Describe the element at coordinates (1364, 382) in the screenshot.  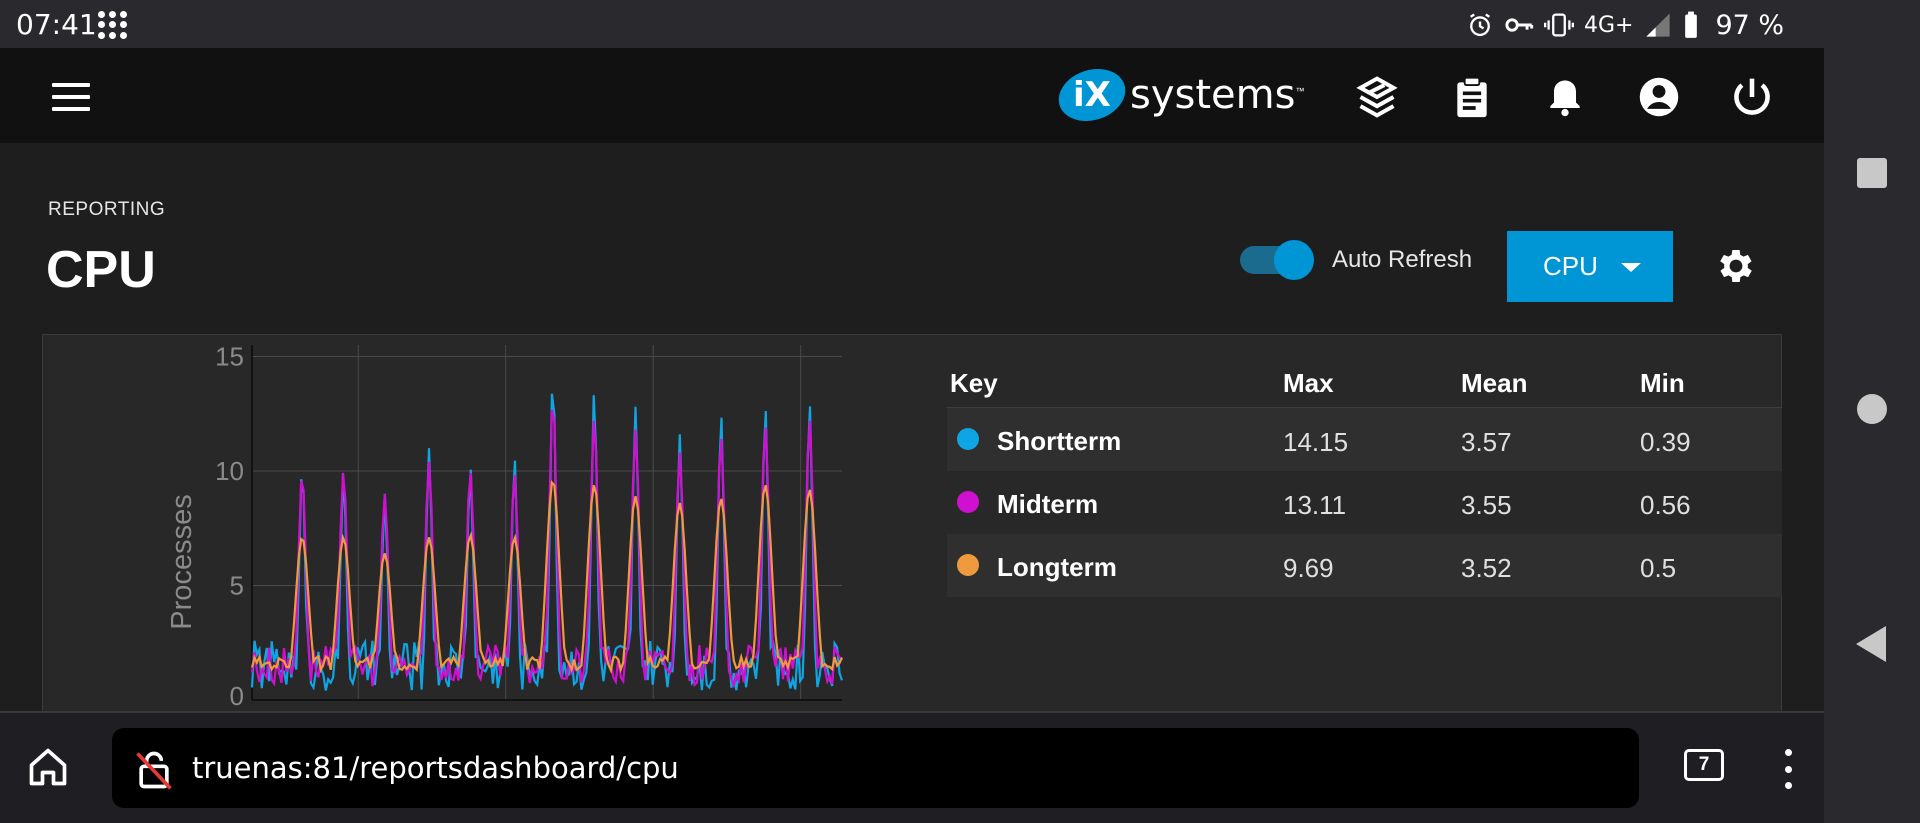
I see `legend-header: Key Max Mean Min` at that location.